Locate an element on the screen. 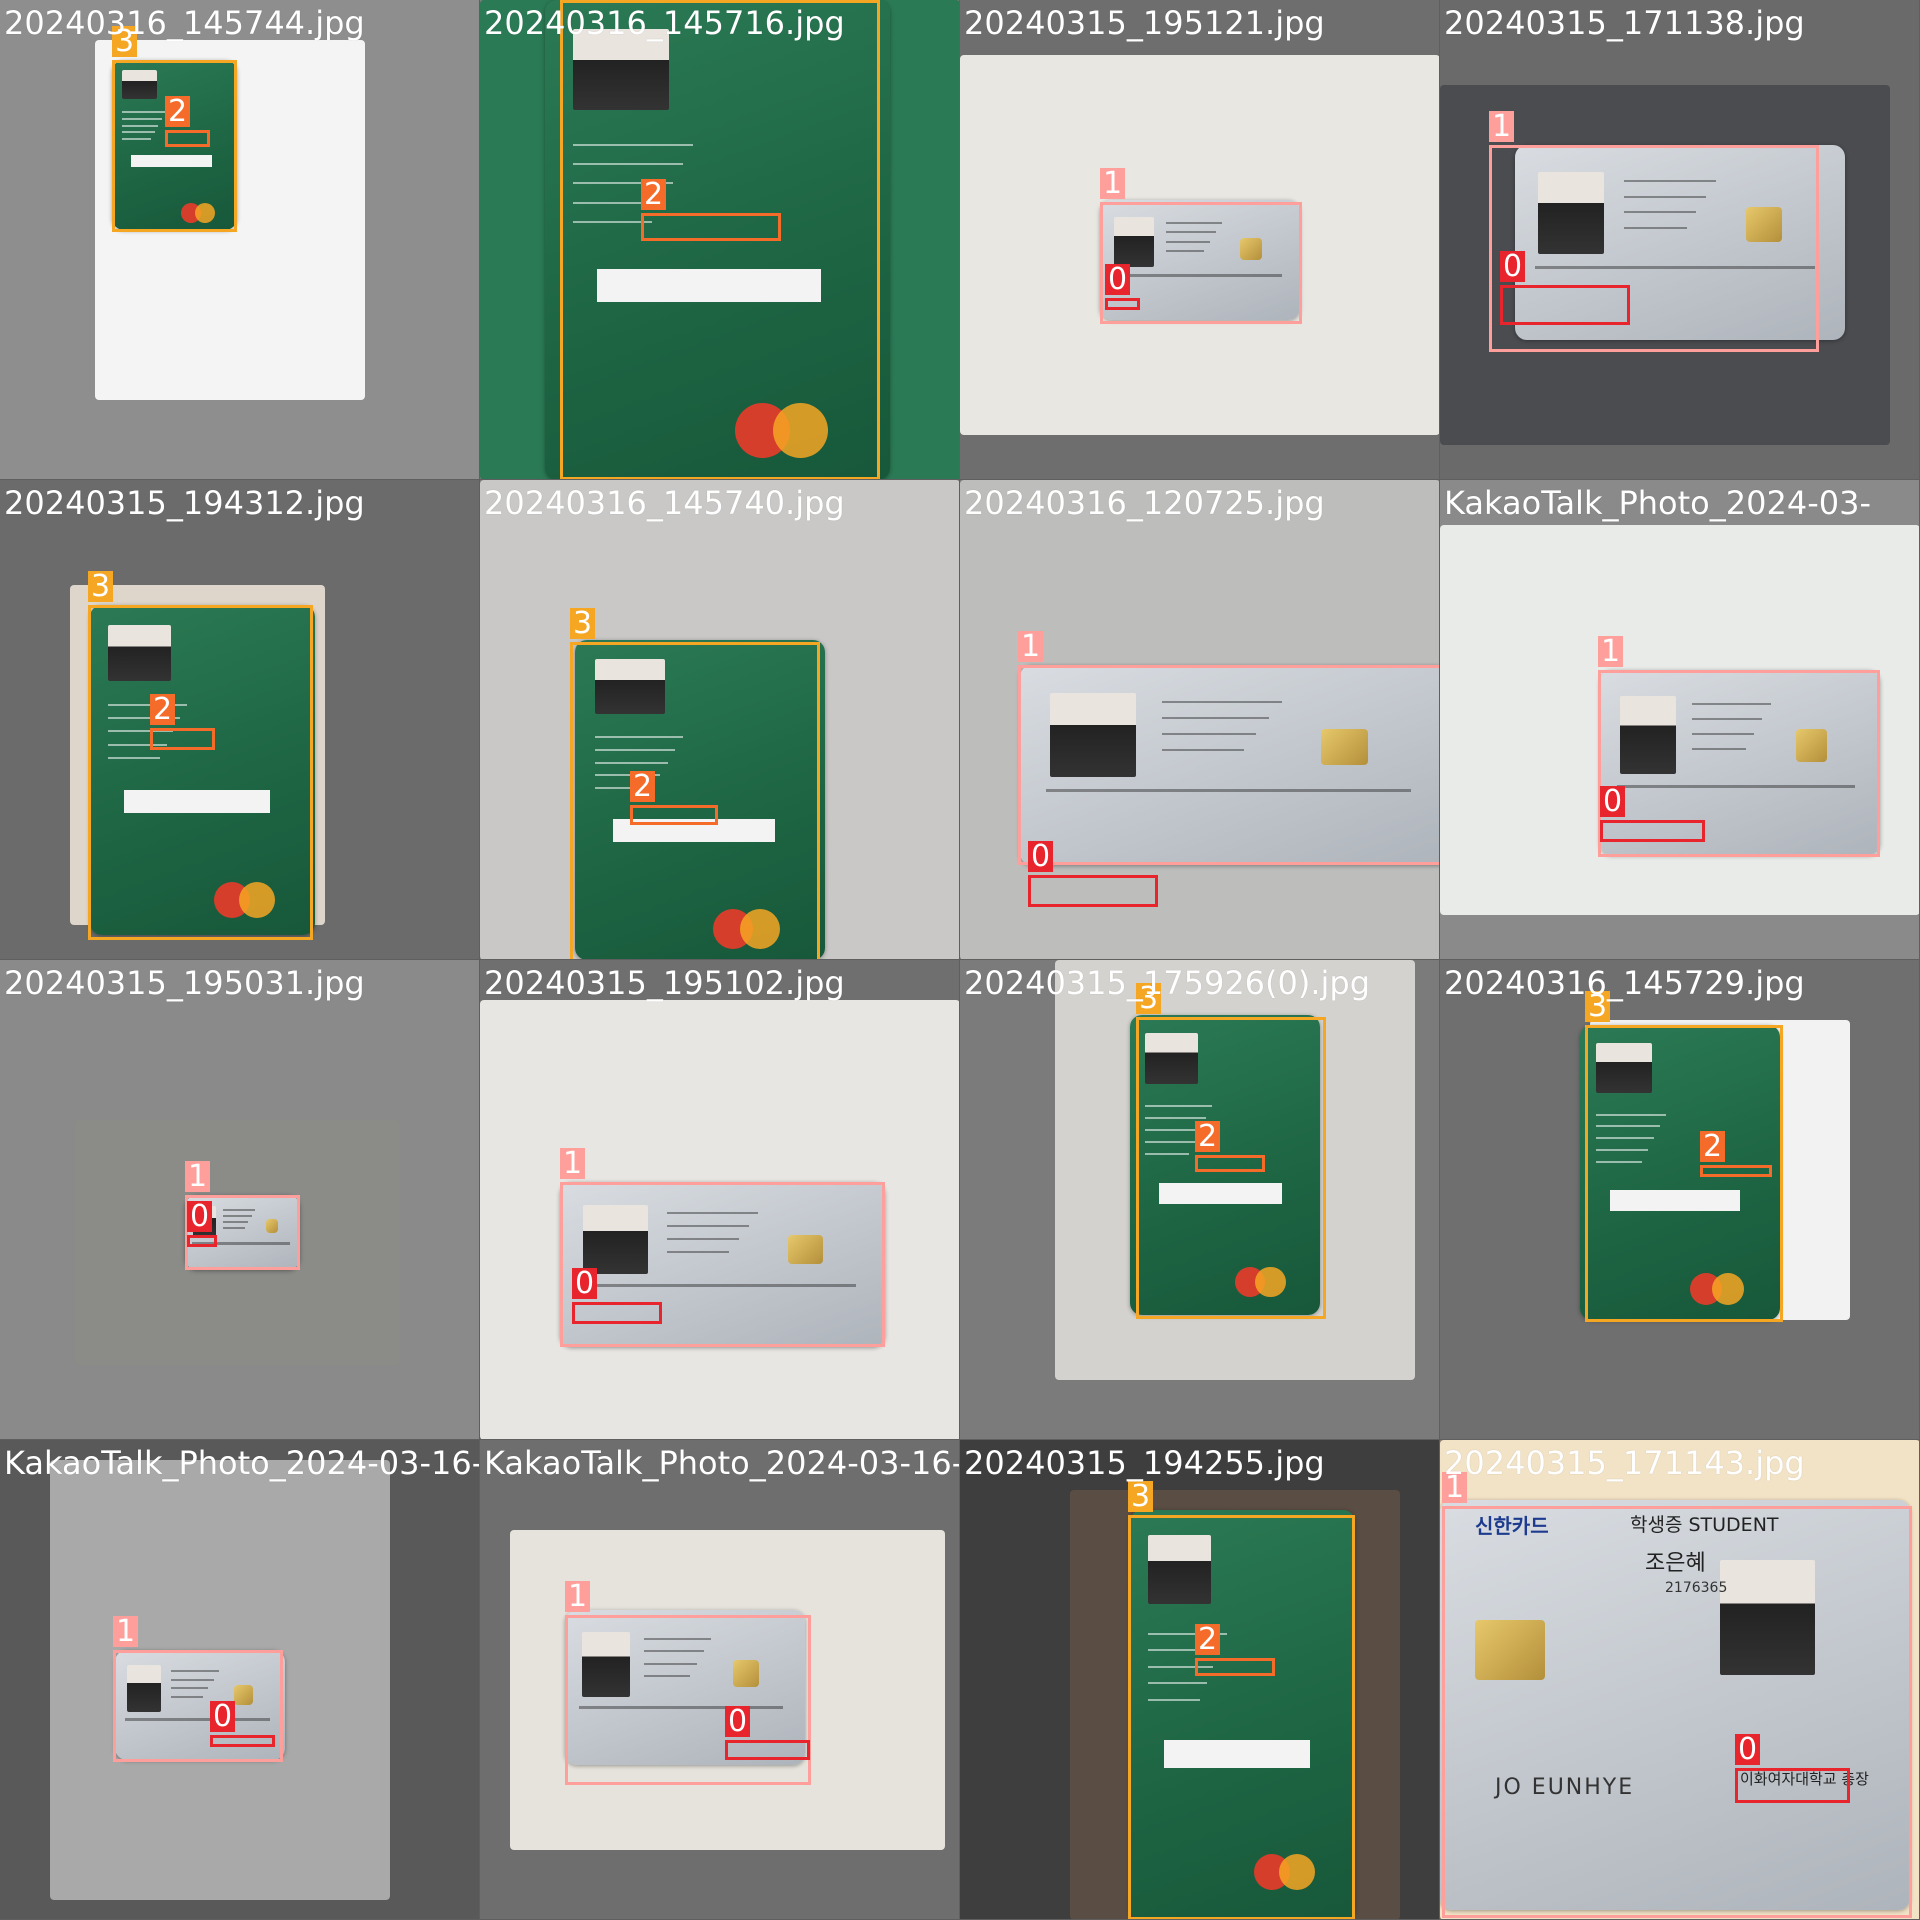 Image resolution: width=1920 pixels, height=1920 pixels. image-filename: 20240315_171138.jpg is located at coordinates (1624, 23).